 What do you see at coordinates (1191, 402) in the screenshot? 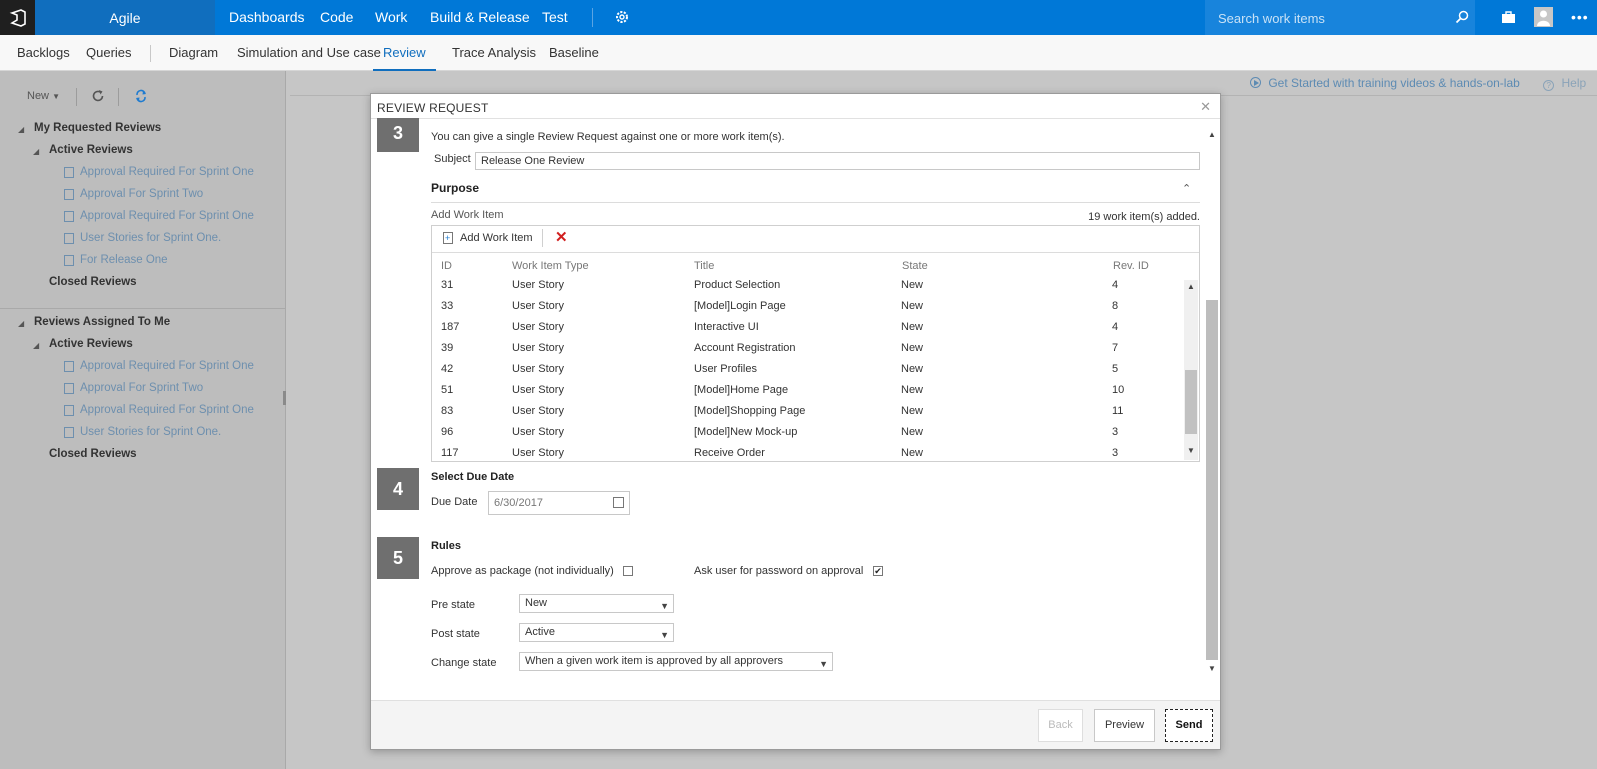
I see `grid-scroll-thumb` at bounding box center [1191, 402].